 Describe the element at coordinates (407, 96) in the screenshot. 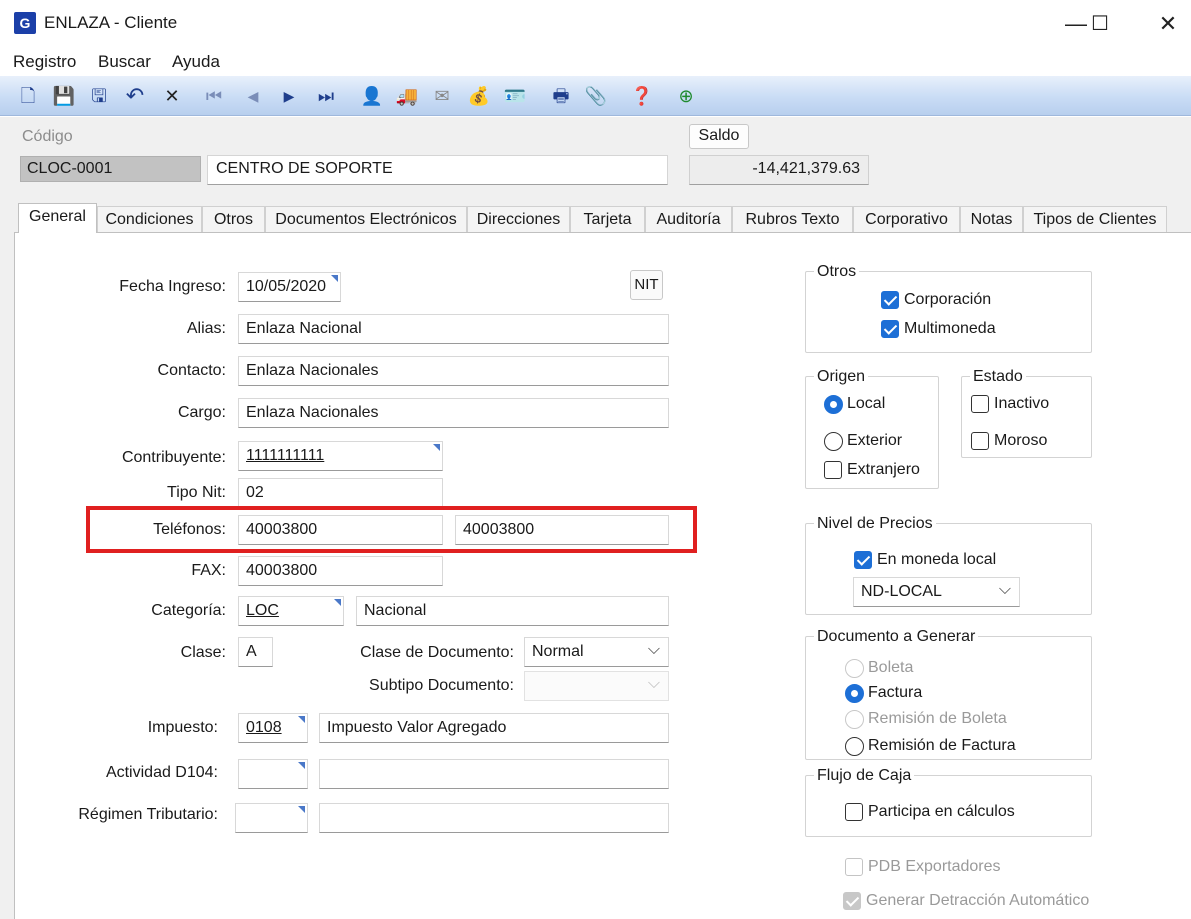

I see `transfer-icon: 🚚` at that location.